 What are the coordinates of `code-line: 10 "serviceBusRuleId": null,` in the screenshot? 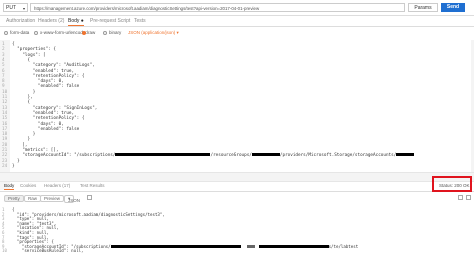 It's located at (42, 250).